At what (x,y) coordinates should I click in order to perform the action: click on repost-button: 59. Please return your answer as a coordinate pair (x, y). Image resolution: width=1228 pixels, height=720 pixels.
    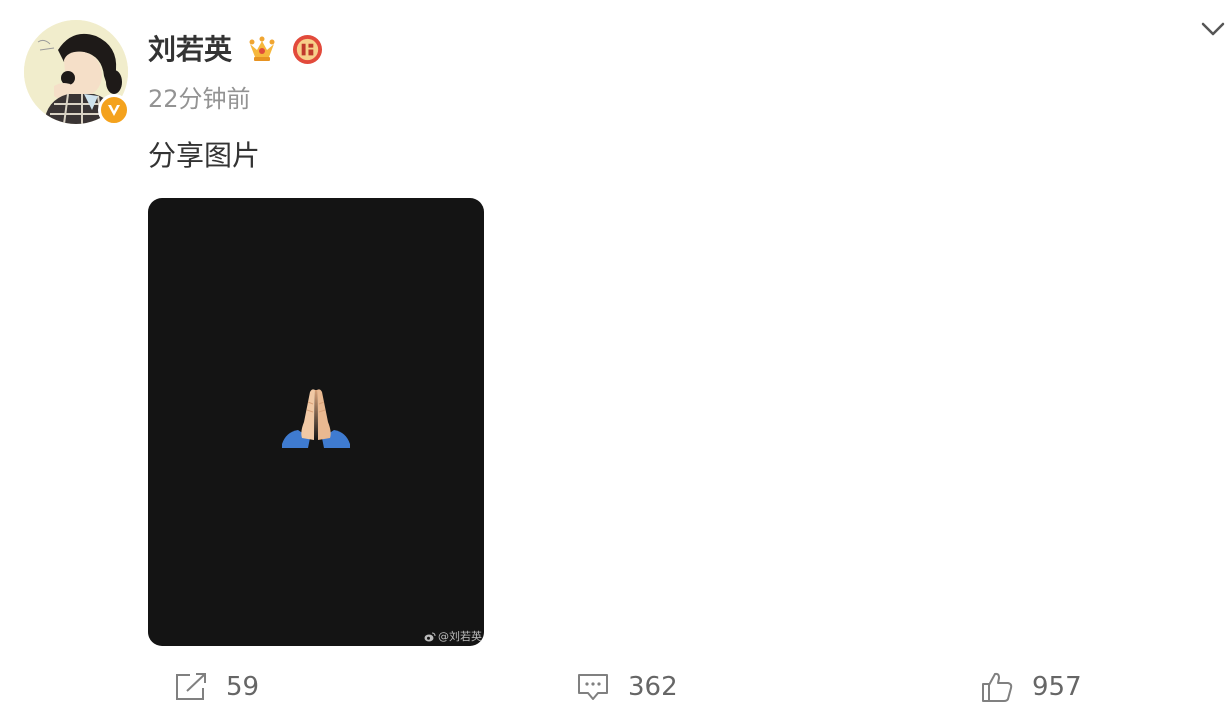
    Looking at the image, I should click on (216, 687).